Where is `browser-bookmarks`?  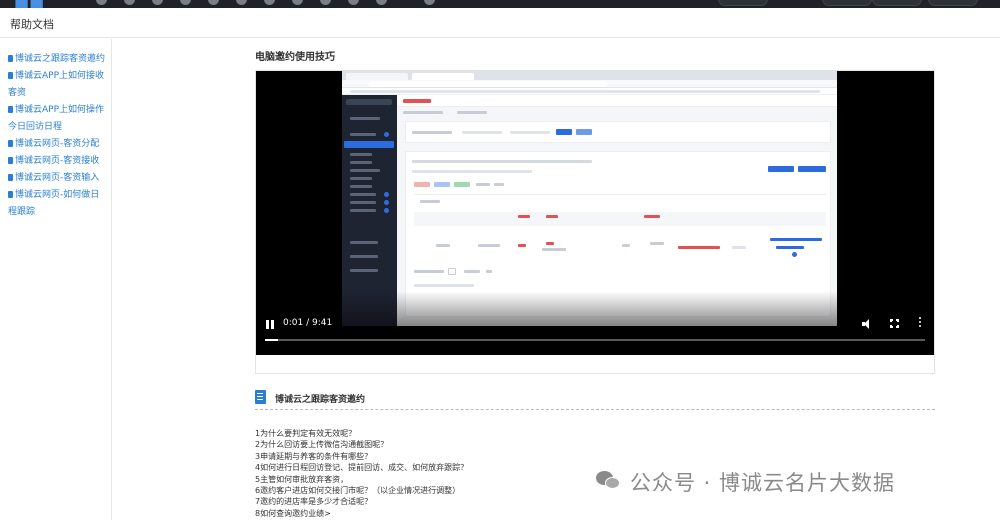
browser-bookmarks is located at coordinates (589, 91).